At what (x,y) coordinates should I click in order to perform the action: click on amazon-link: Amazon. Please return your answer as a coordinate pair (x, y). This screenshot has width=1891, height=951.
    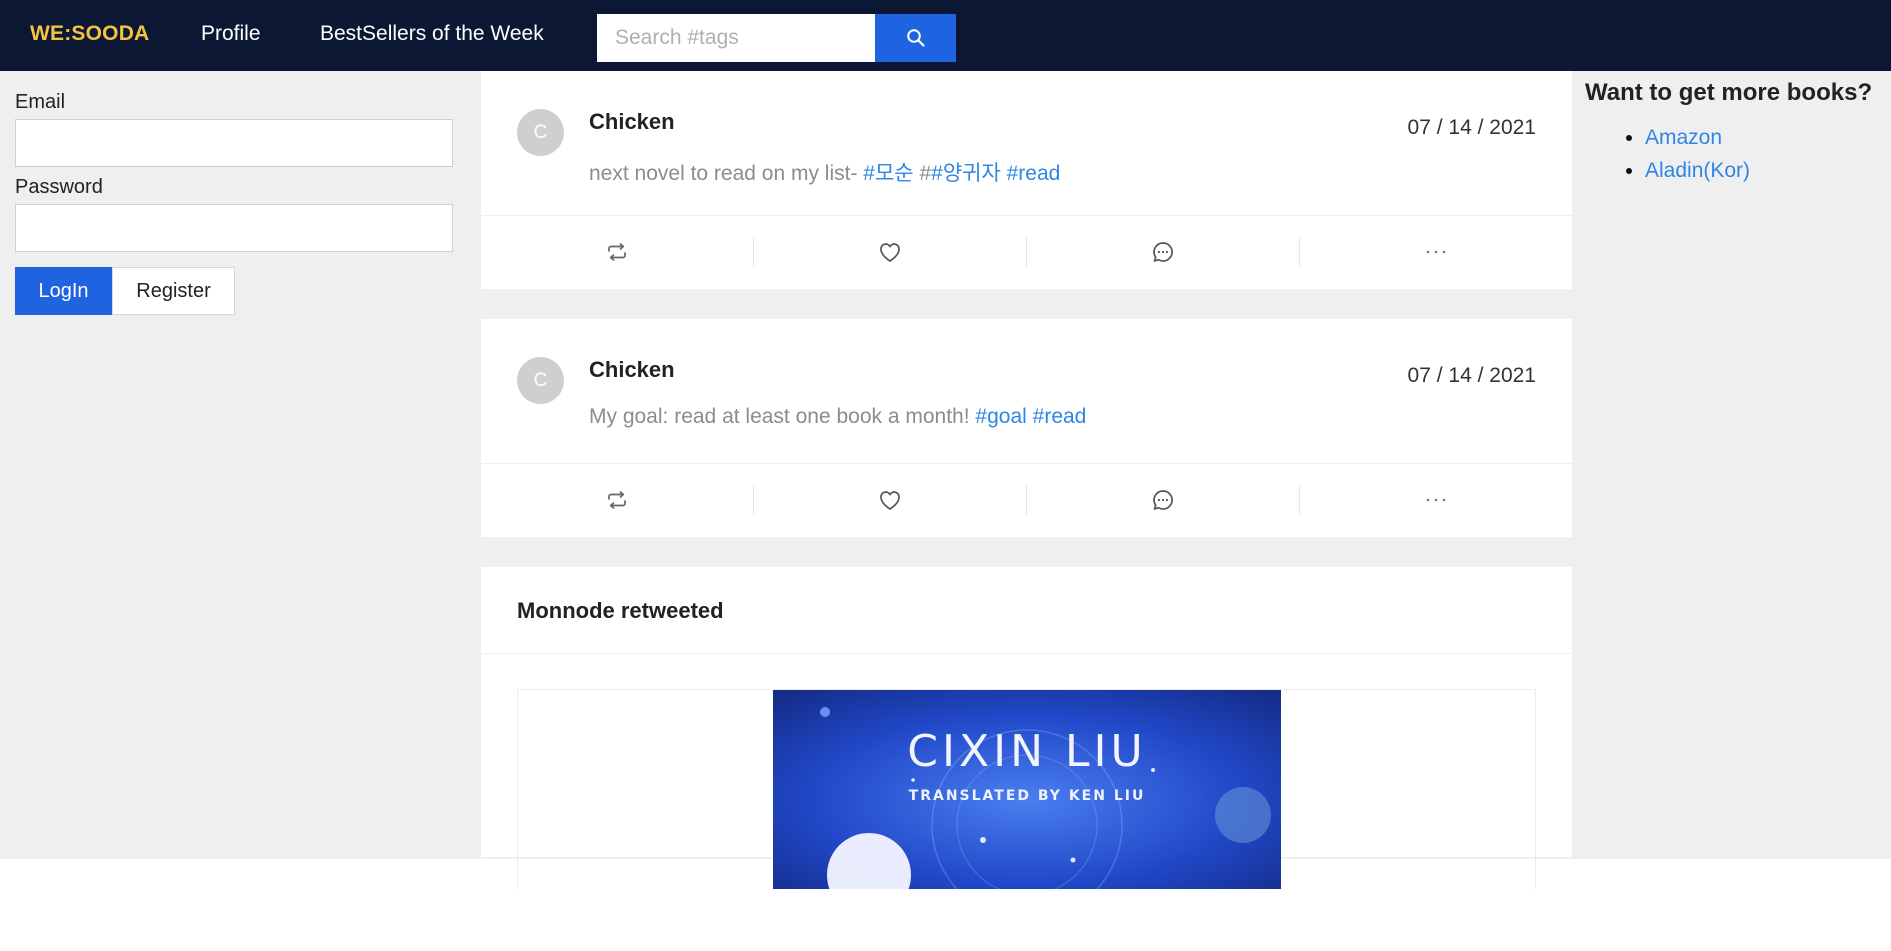
    Looking at the image, I should click on (1683, 137).